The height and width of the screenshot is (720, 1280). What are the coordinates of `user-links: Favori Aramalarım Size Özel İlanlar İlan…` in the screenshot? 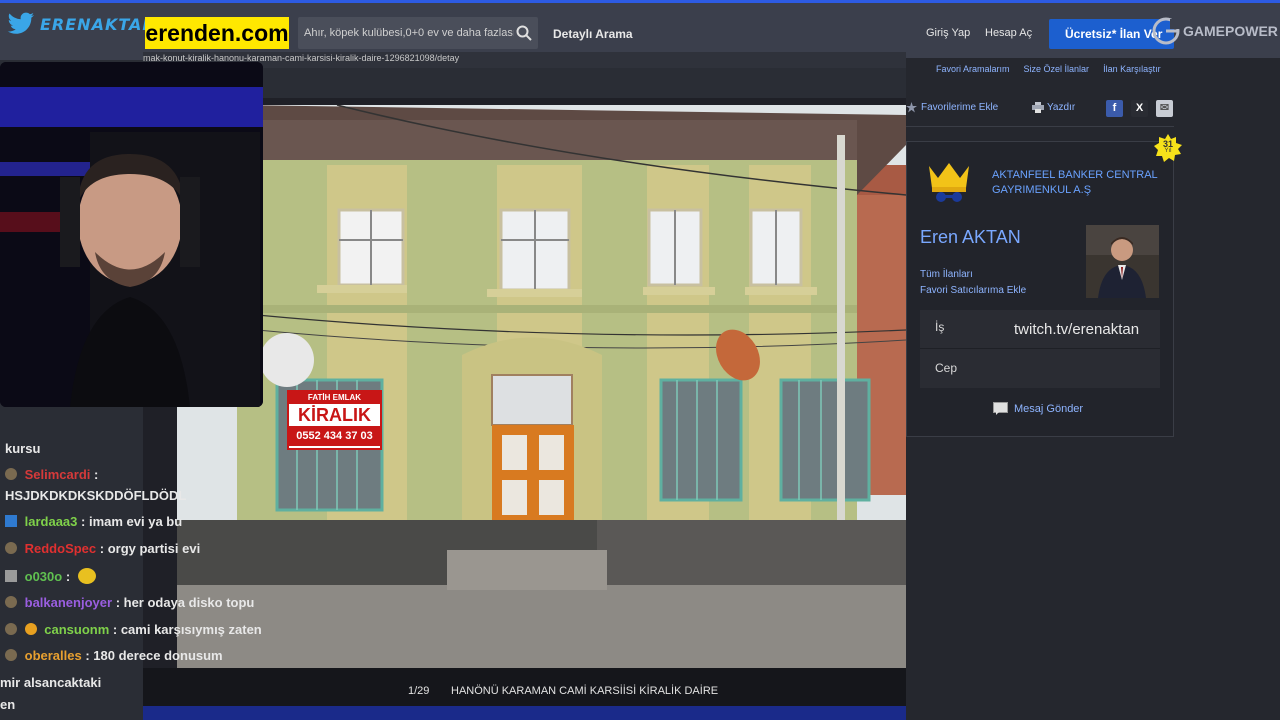 It's located at (1040, 71).